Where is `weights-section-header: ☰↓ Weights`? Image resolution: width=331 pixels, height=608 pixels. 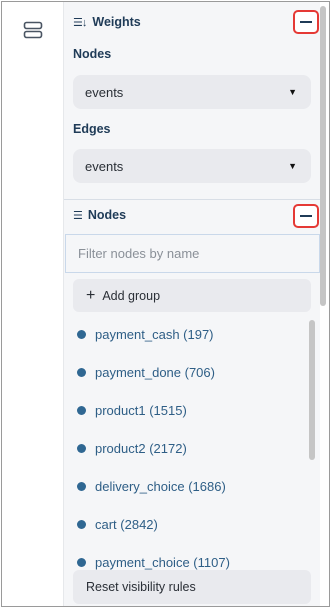 weights-section-header: ☰↓ Weights is located at coordinates (107, 22).